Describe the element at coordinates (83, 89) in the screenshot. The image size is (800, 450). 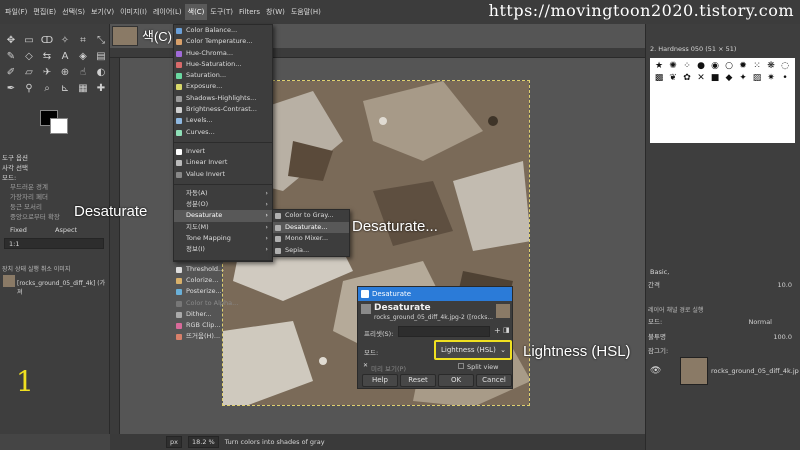
I see `align-tool-icon: ▦` at that location.